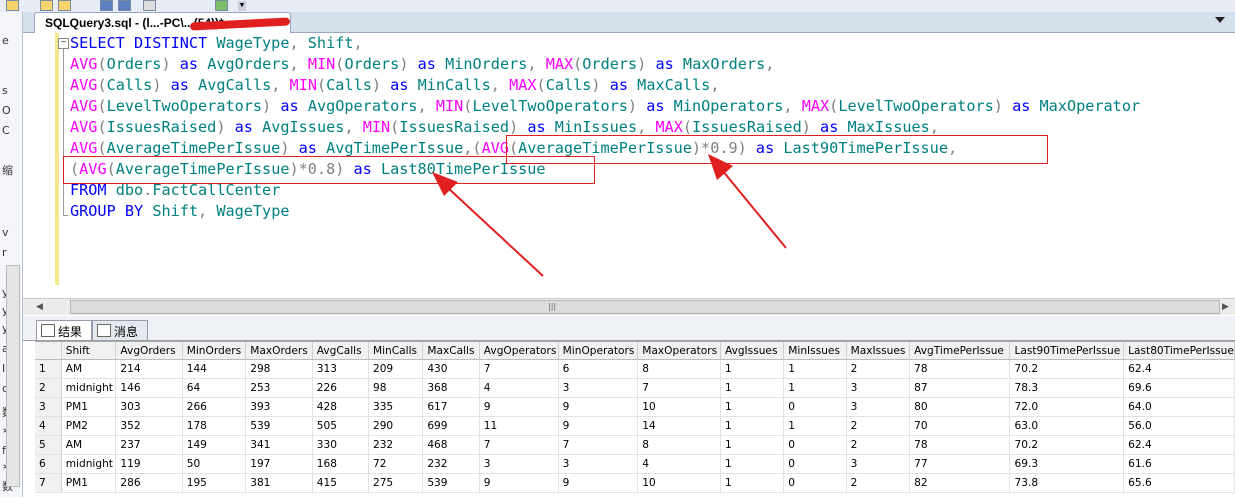  Describe the element at coordinates (279, 464) in the screenshot. I see `table-cell: 197` at that location.